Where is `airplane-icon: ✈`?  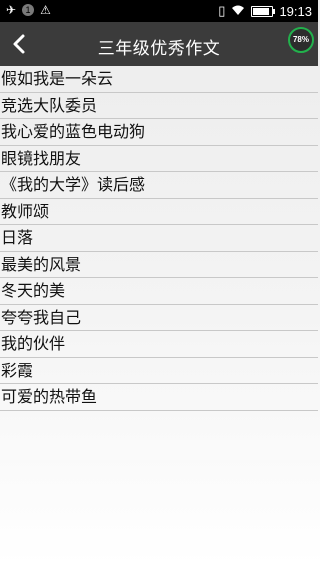
airplane-icon: ✈ is located at coordinates (11, 10).